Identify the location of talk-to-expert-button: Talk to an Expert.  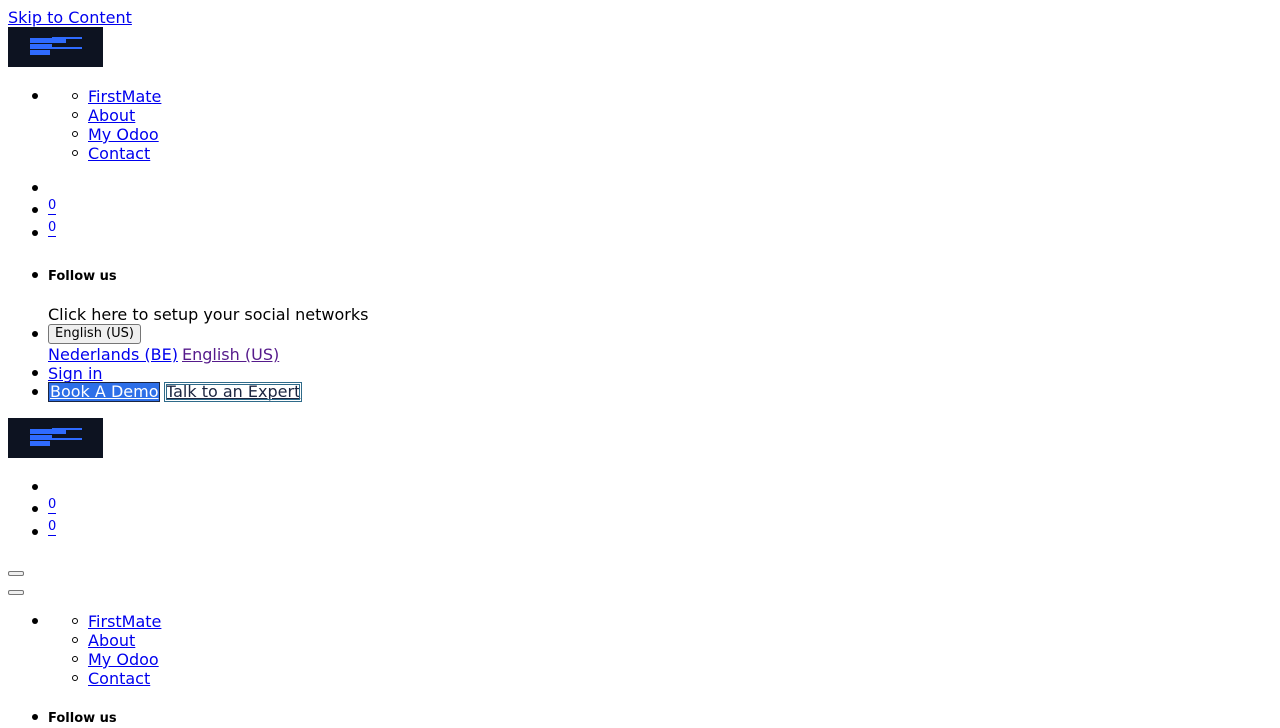
(233, 392).